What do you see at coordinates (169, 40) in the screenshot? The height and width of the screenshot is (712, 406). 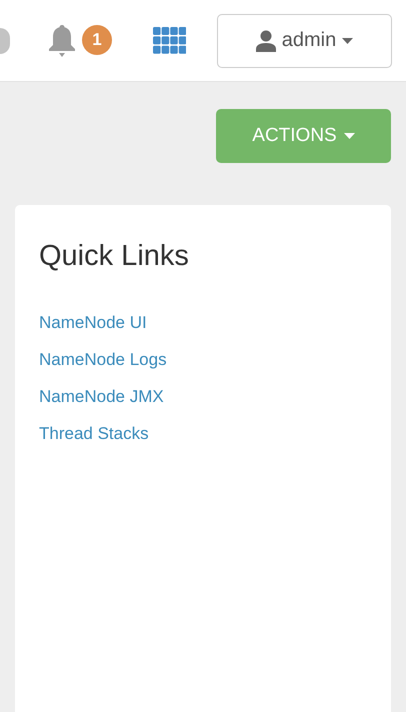 I see `apps-grid-icon` at bounding box center [169, 40].